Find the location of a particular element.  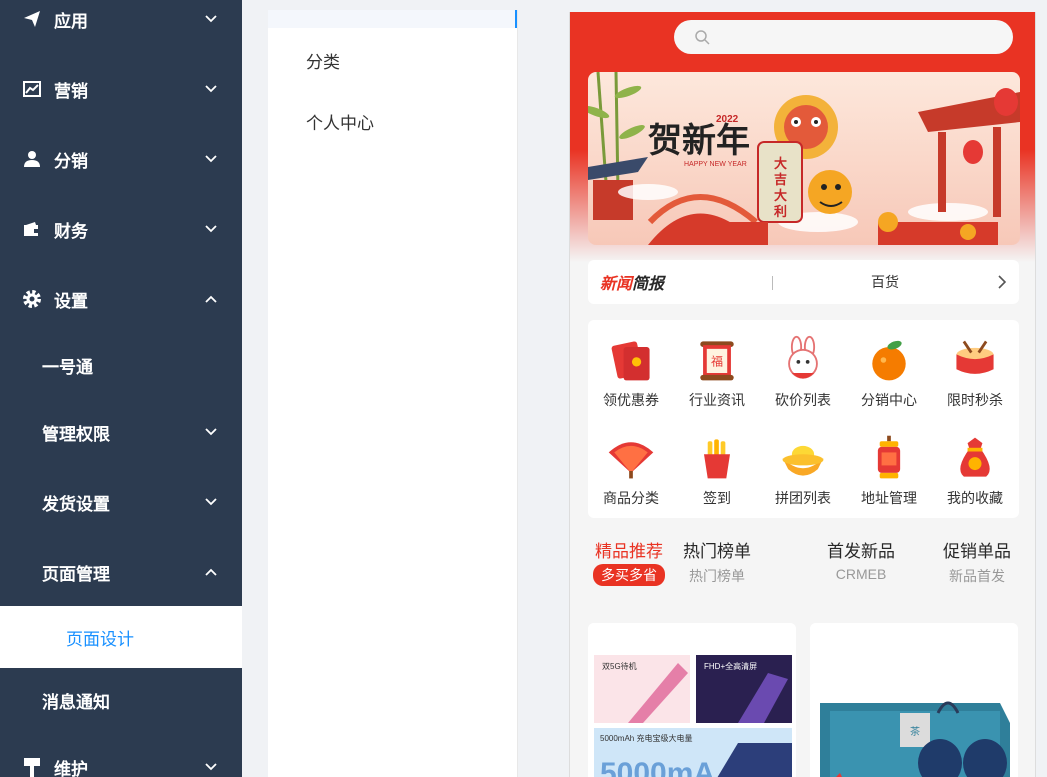

search-icon is located at coordinates (702, 37).